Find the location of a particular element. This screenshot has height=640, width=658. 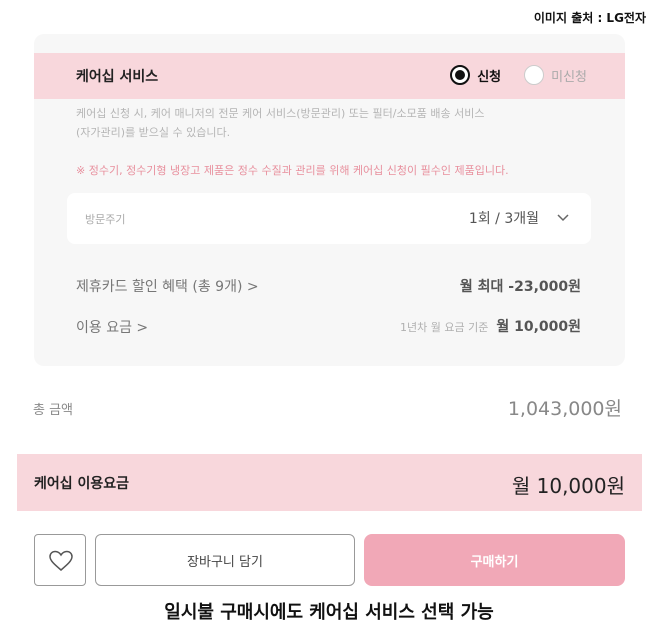

usage-fee-value: 월 10,000원 is located at coordinates (538, 327).